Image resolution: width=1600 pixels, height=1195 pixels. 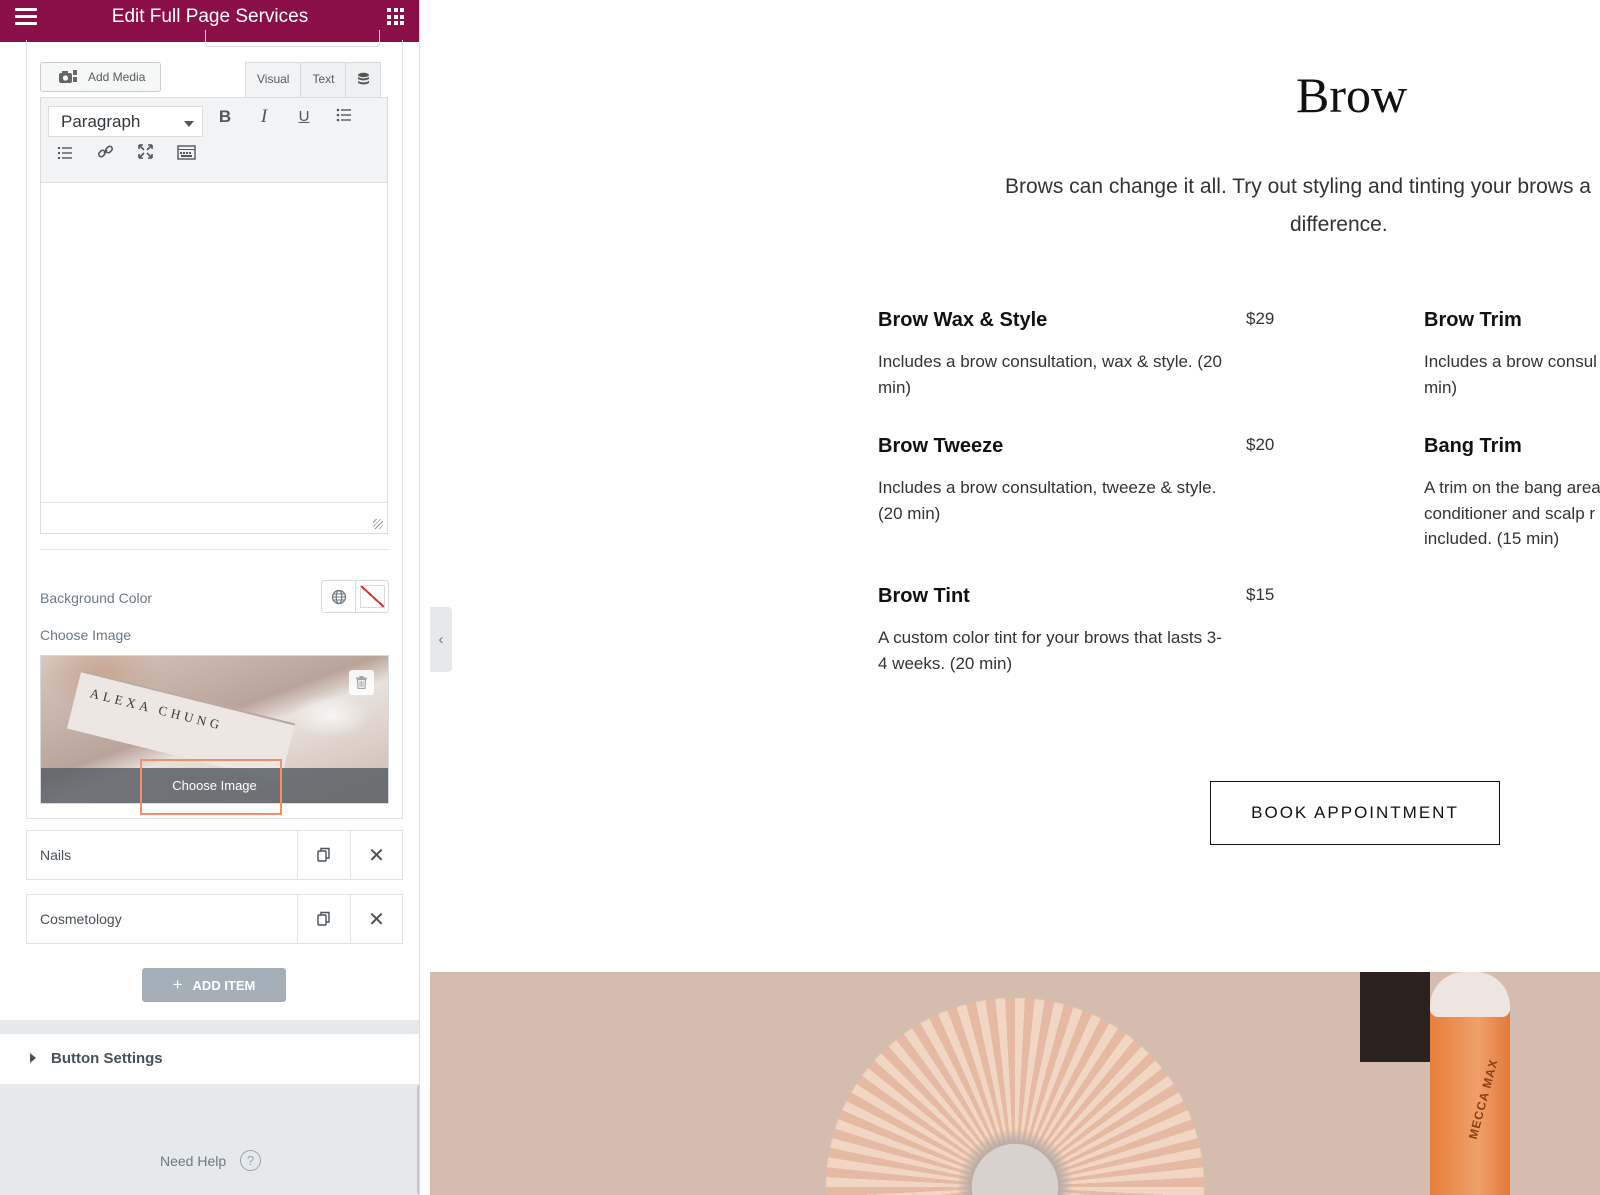 I want to click on add-media-label: Add Media, so click(x=117, y=77).